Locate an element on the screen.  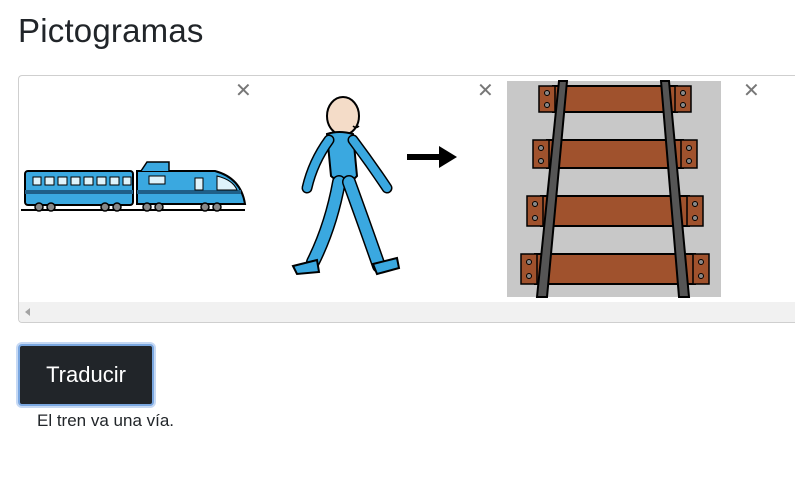
page-title: Pictogramas is located at coordinates (111, 30).